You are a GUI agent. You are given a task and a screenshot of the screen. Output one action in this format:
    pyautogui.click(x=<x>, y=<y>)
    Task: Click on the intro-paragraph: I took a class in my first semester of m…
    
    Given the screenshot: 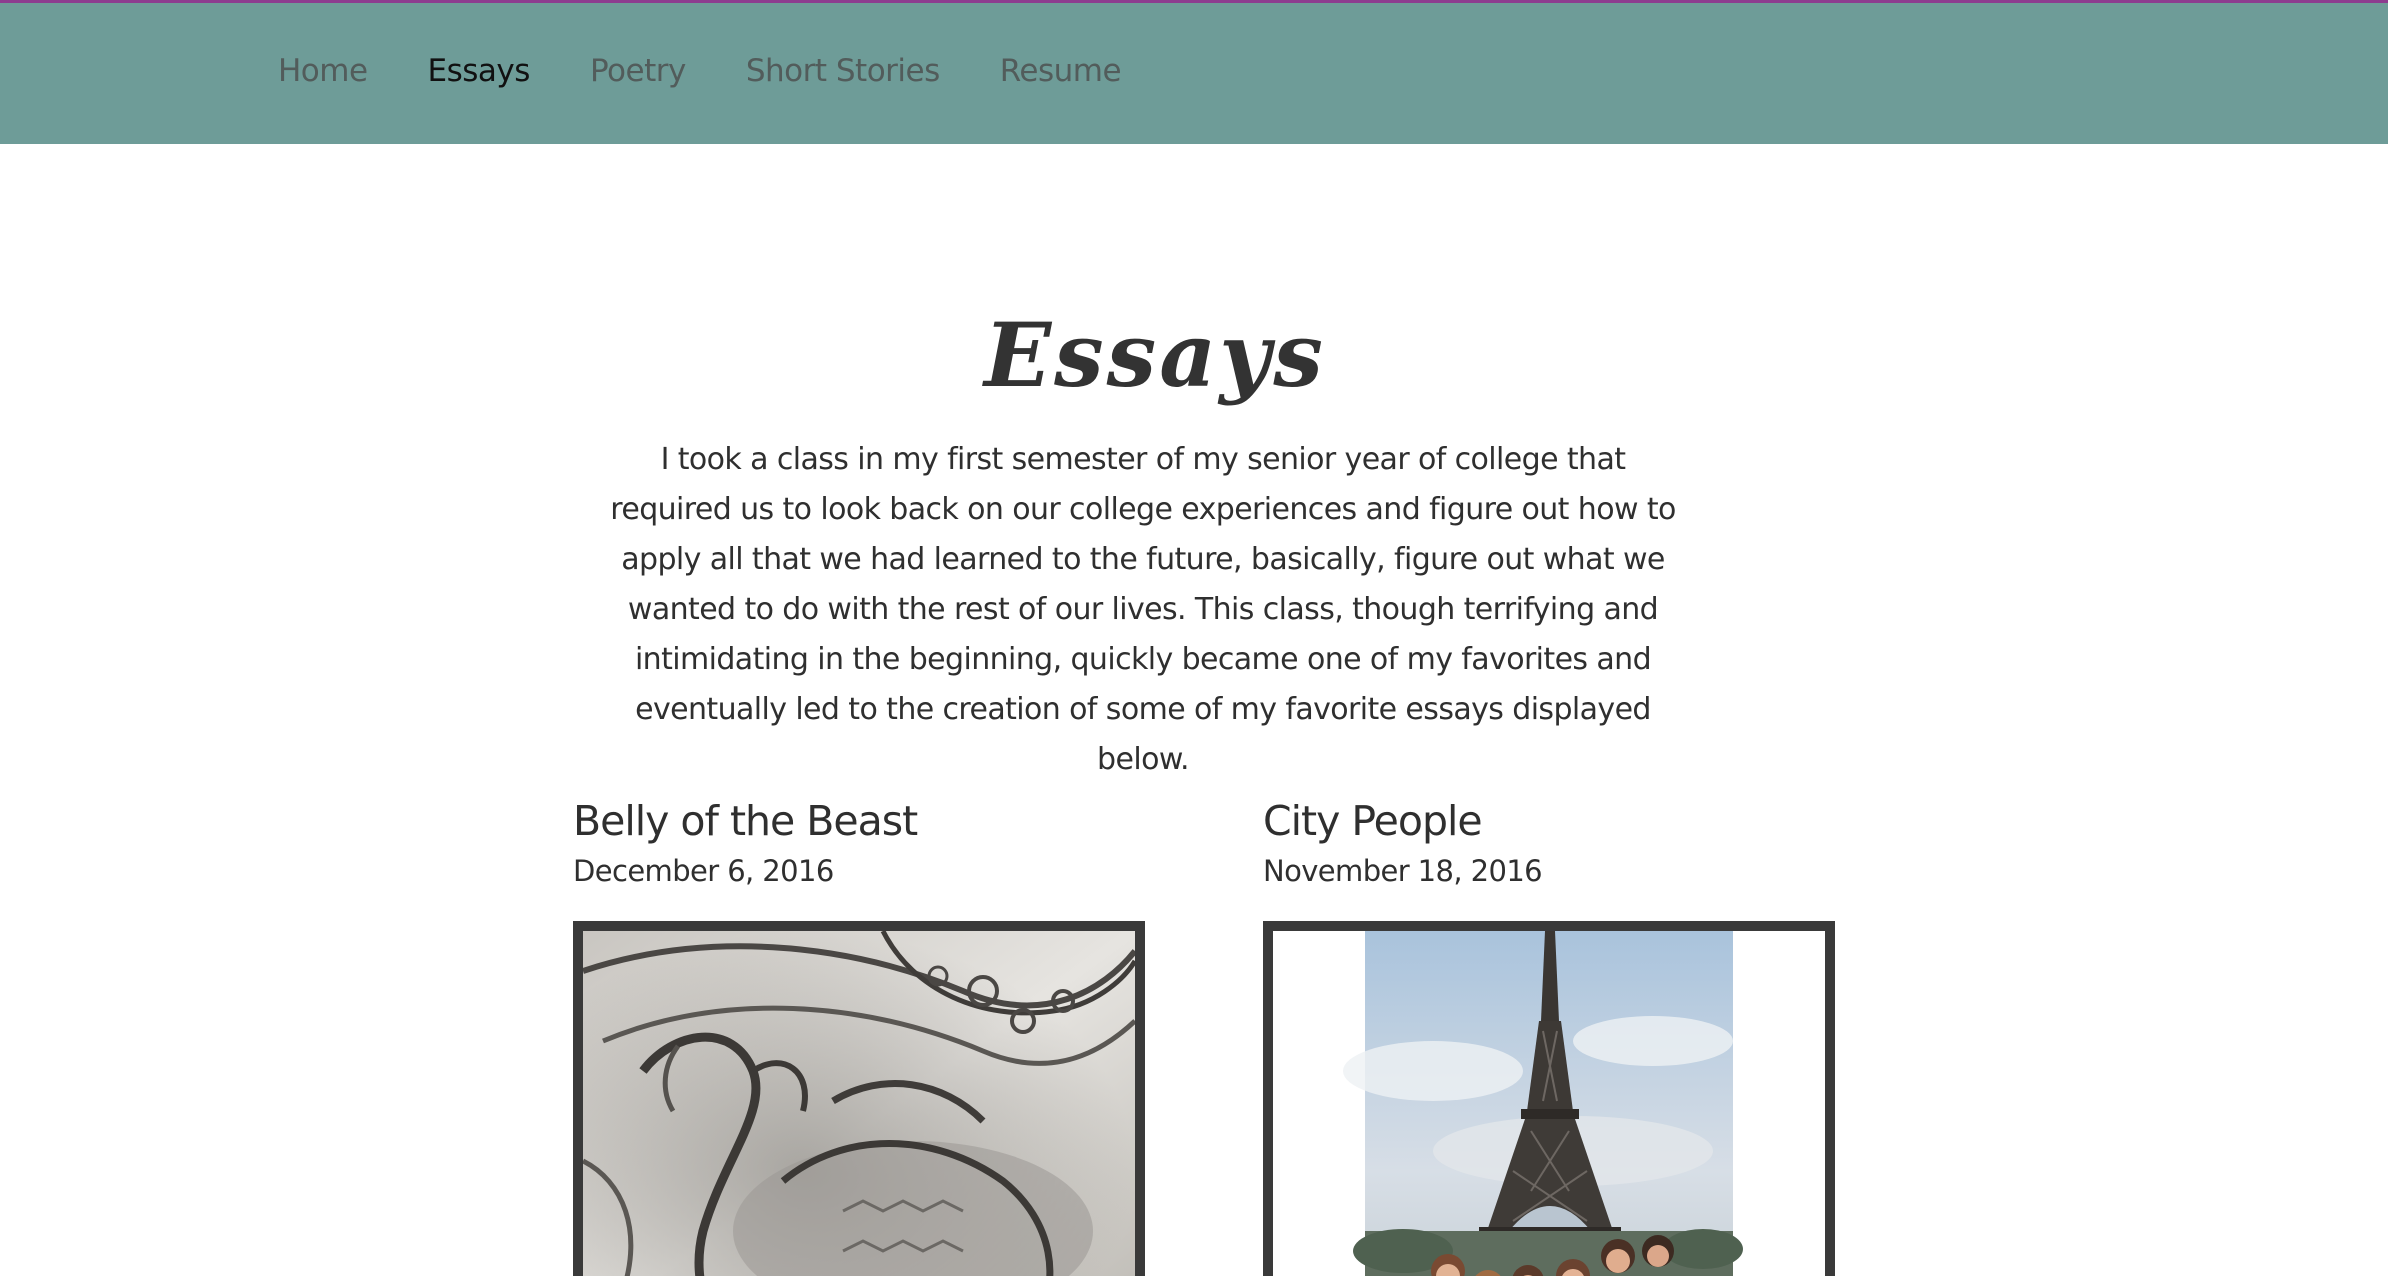 What is the action you would take?
    pyautogui.click(x=1143, y=609)
    